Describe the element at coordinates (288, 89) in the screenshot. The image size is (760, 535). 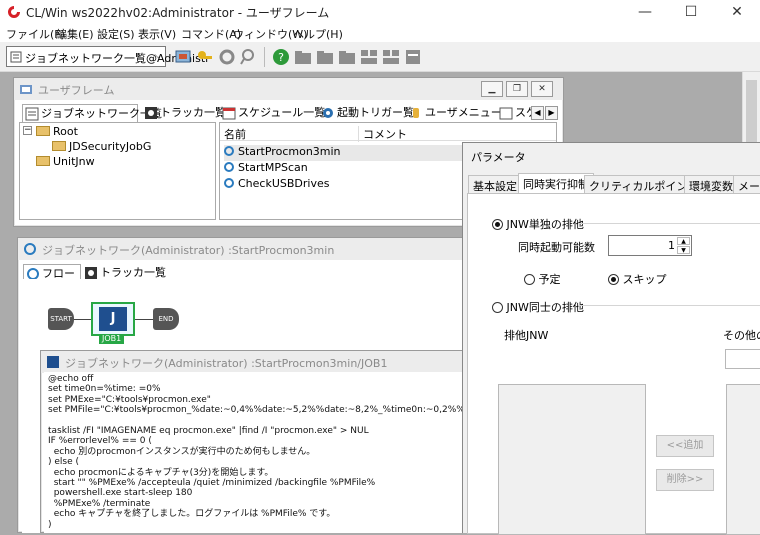
I see `user-frame-titlebar: ユーザフレーム ▁ ❐ ✕` at that location.